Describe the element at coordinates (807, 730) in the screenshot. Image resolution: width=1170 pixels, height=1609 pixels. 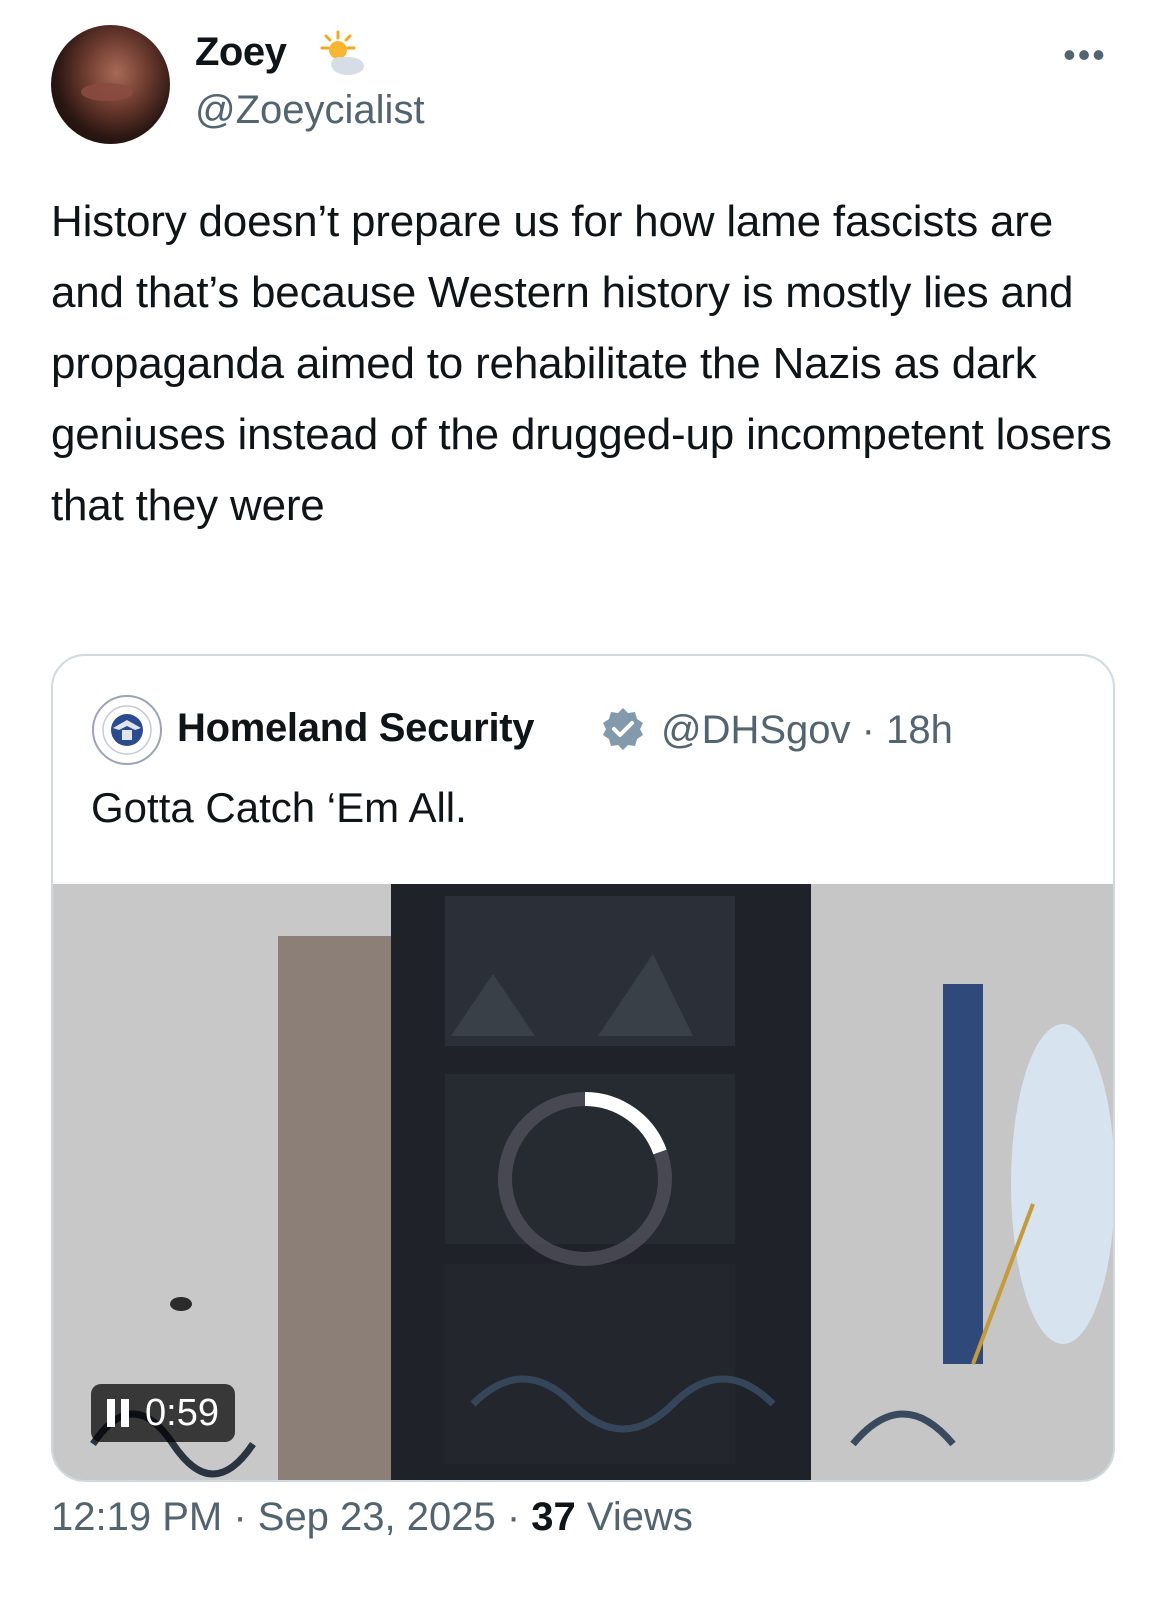
I see `quoted-handle-time: @DHSgov · 18h` at that location.